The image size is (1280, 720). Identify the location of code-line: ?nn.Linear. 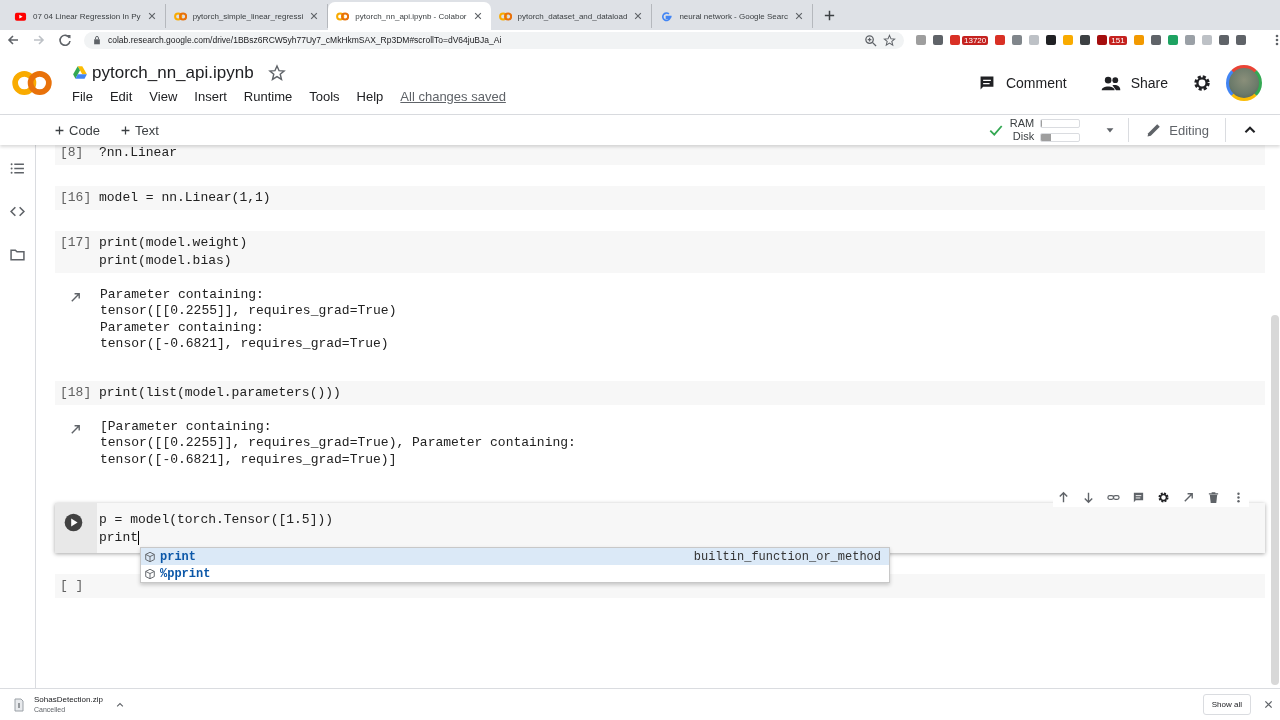
(138, 152).